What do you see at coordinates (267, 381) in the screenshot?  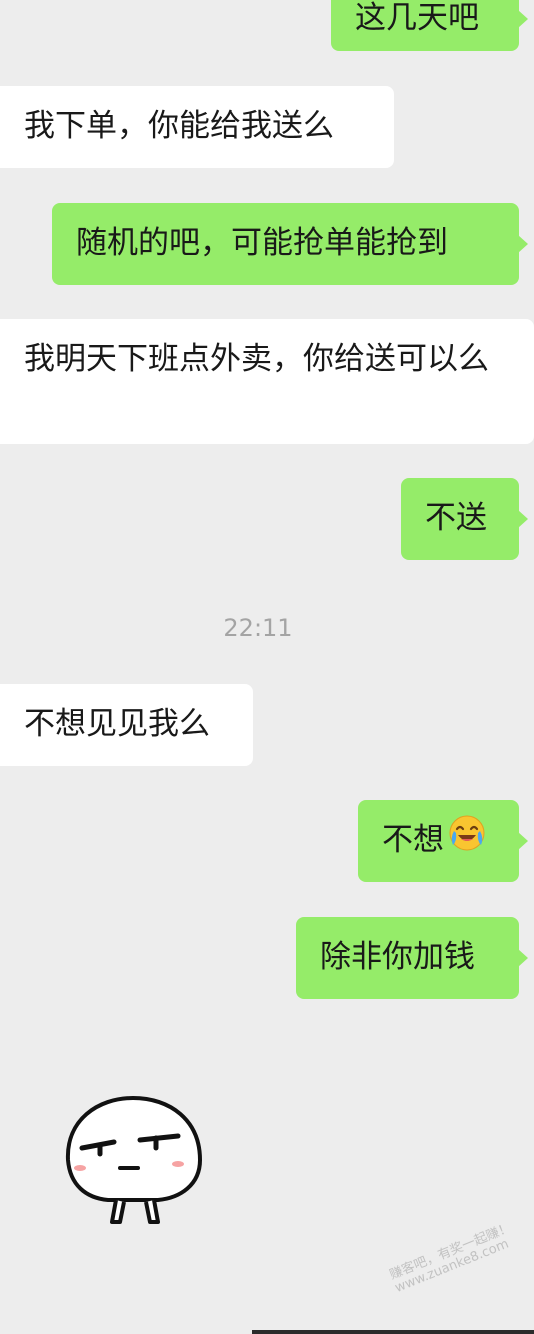 I see `message-bubble-incoming: 我明天下班点外卖，你给送可以么` at bounding box center [267, 381].